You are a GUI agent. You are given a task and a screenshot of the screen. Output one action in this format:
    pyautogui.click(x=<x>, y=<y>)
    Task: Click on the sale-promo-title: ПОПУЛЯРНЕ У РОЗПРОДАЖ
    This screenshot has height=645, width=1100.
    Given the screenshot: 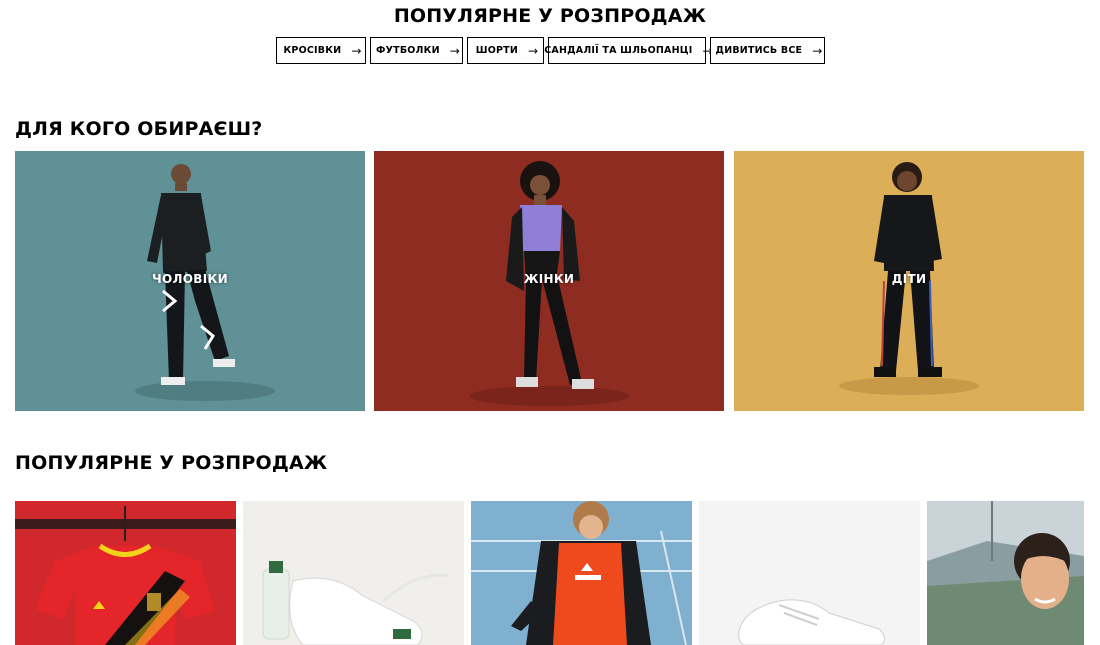 What is the action you would take?
    pyautogui.click(x=550, y=16)
    